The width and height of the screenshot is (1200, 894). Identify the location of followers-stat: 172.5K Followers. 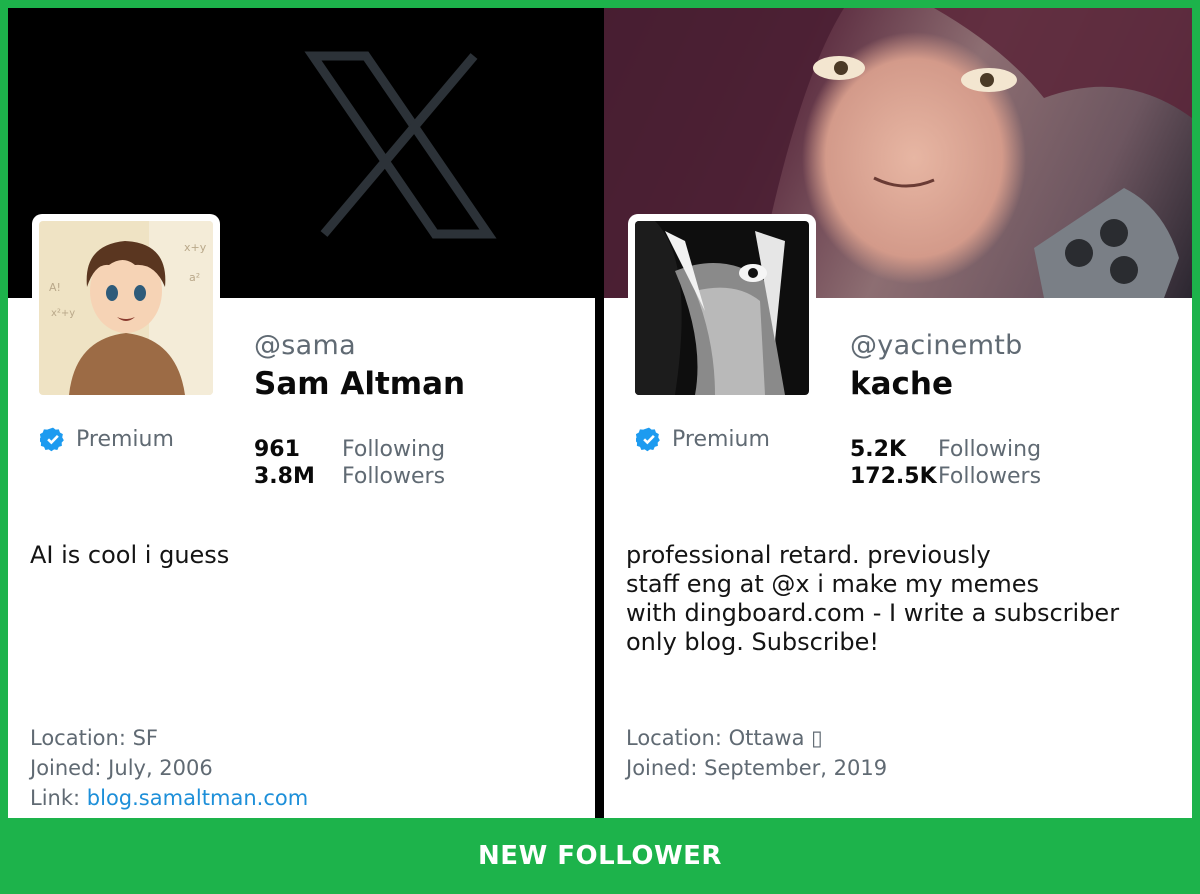
(945, 476).